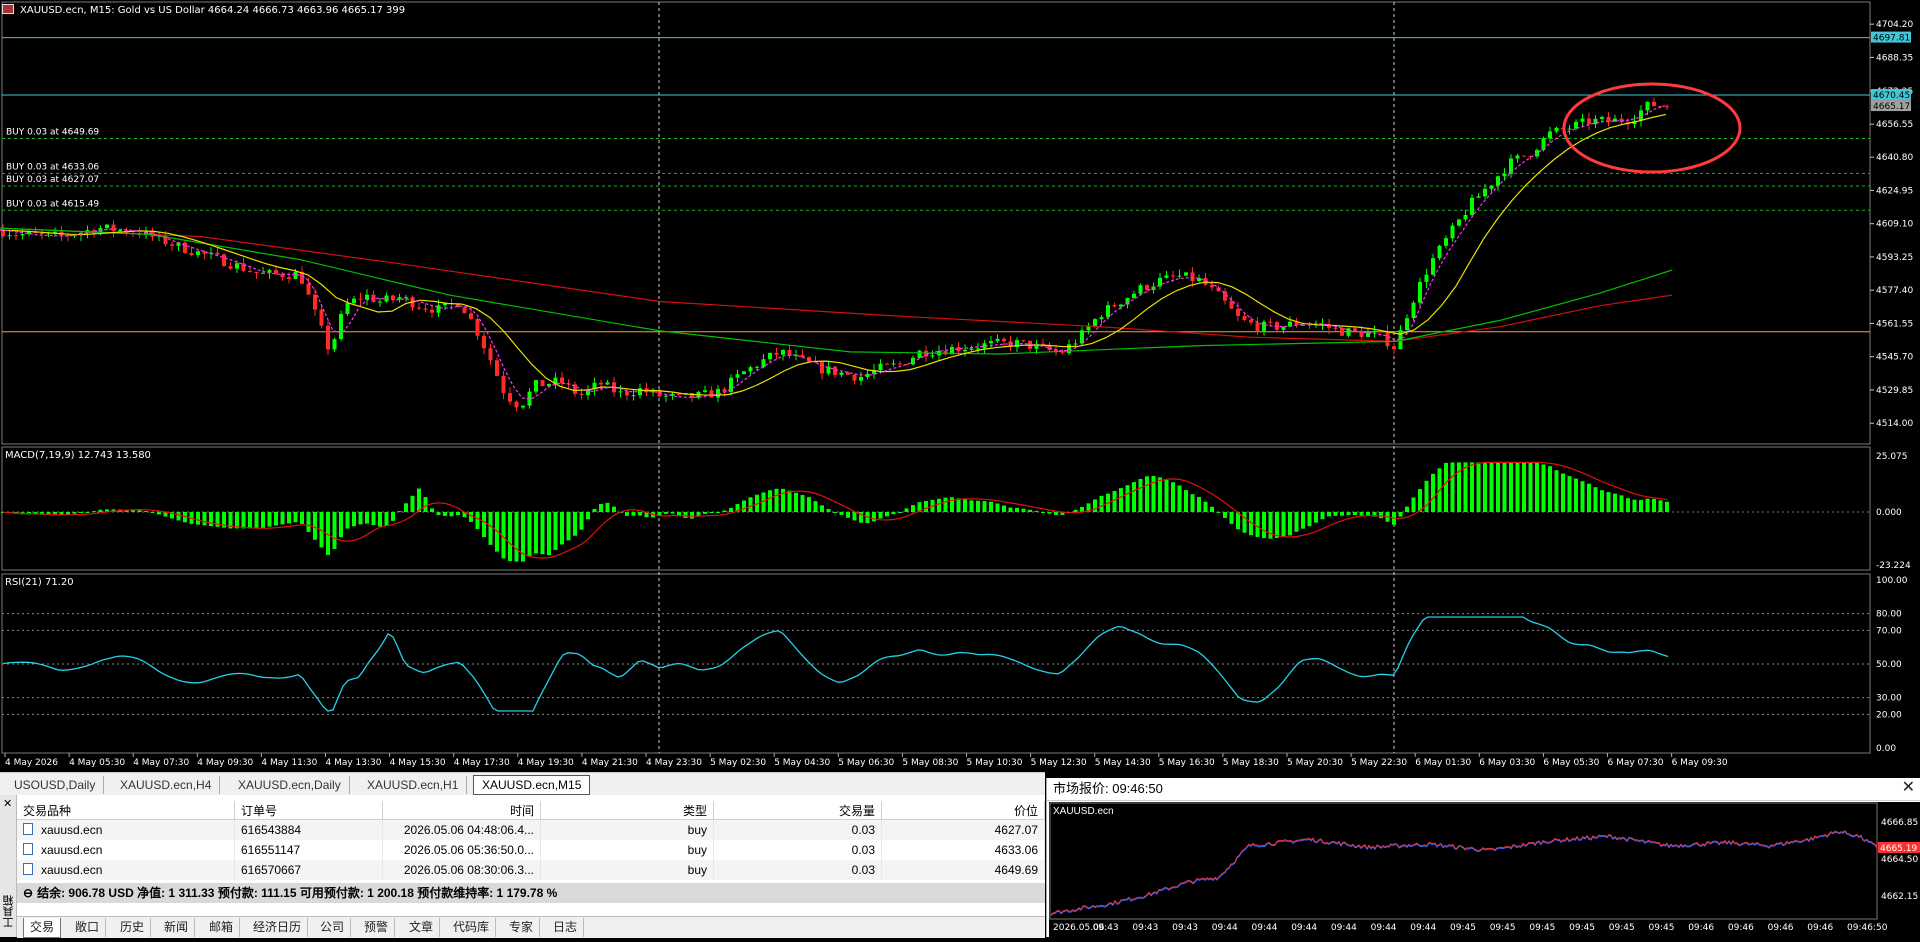  I want to click on col-type: 类型, so click(627, 810).